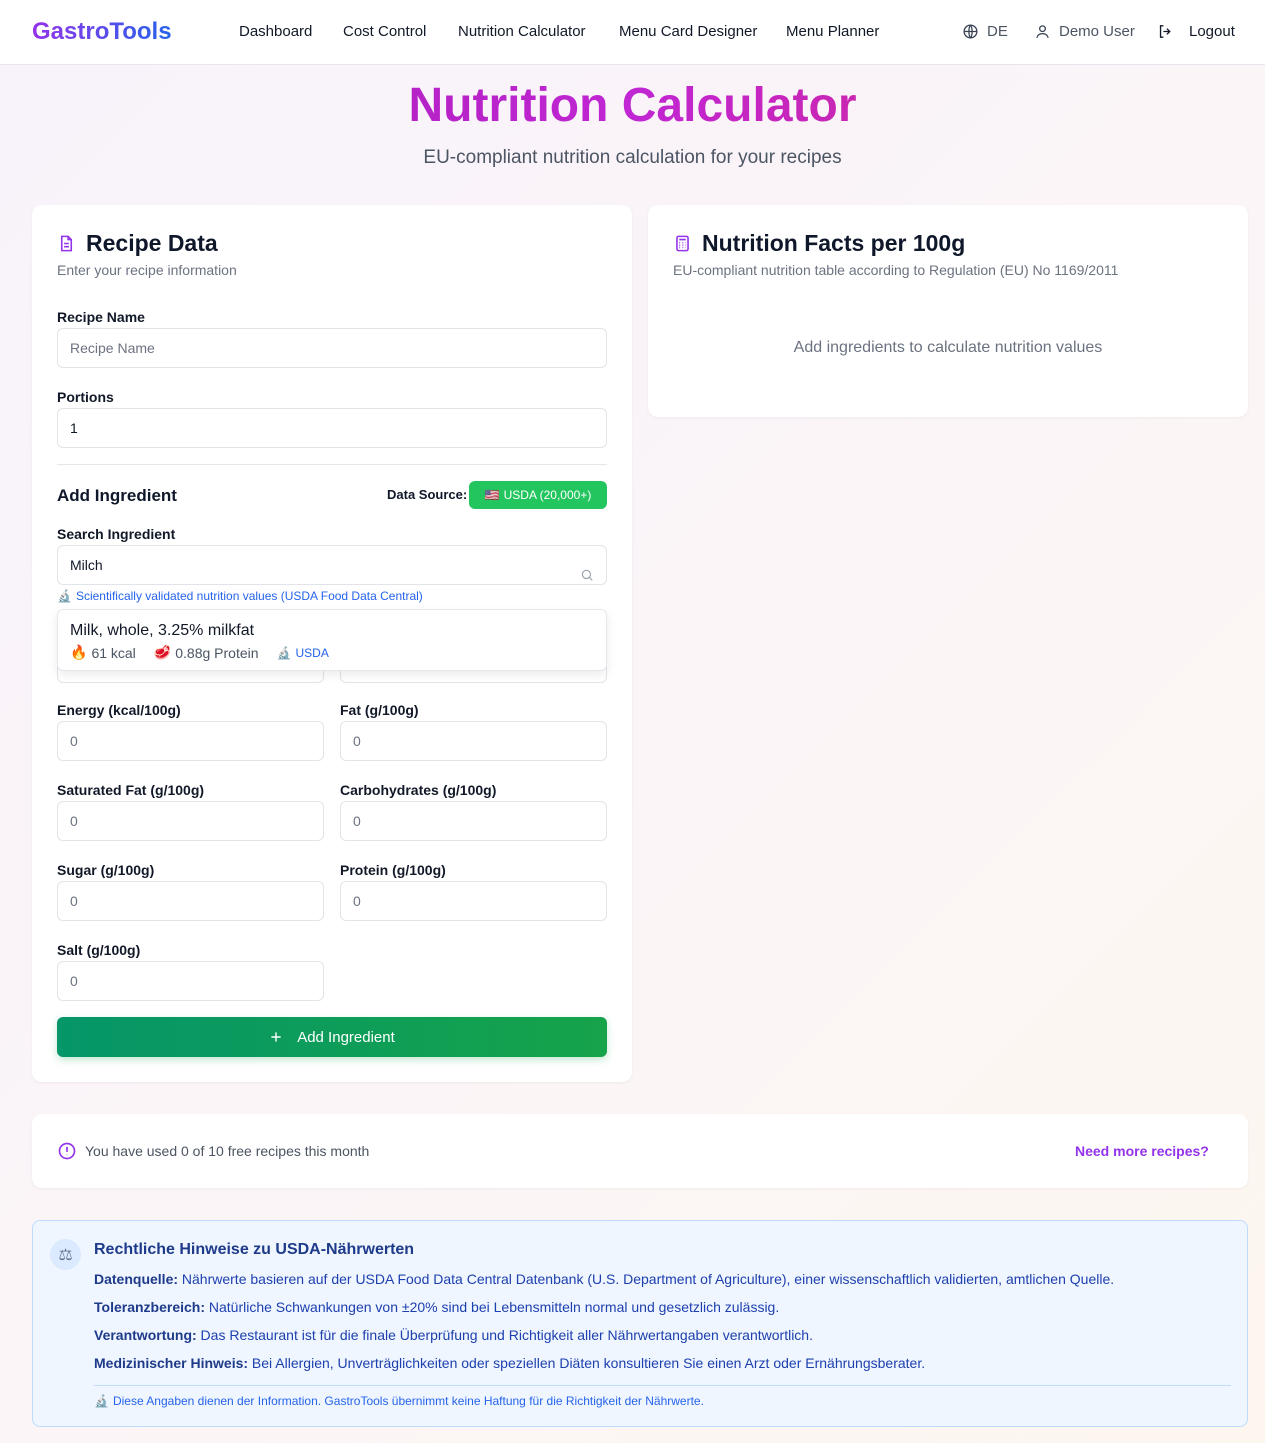  What do you see at coordinates (152, 243) in the screenshot?
I see `recipe-title-text: Recipe Data` at bounding box center [152, 243].